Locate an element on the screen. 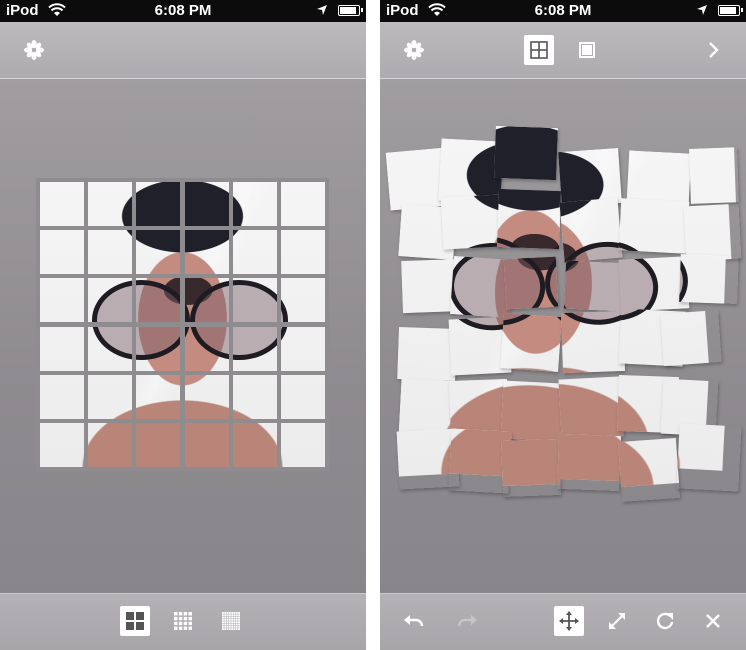  redo-icon is located at coordinates (467, 621).